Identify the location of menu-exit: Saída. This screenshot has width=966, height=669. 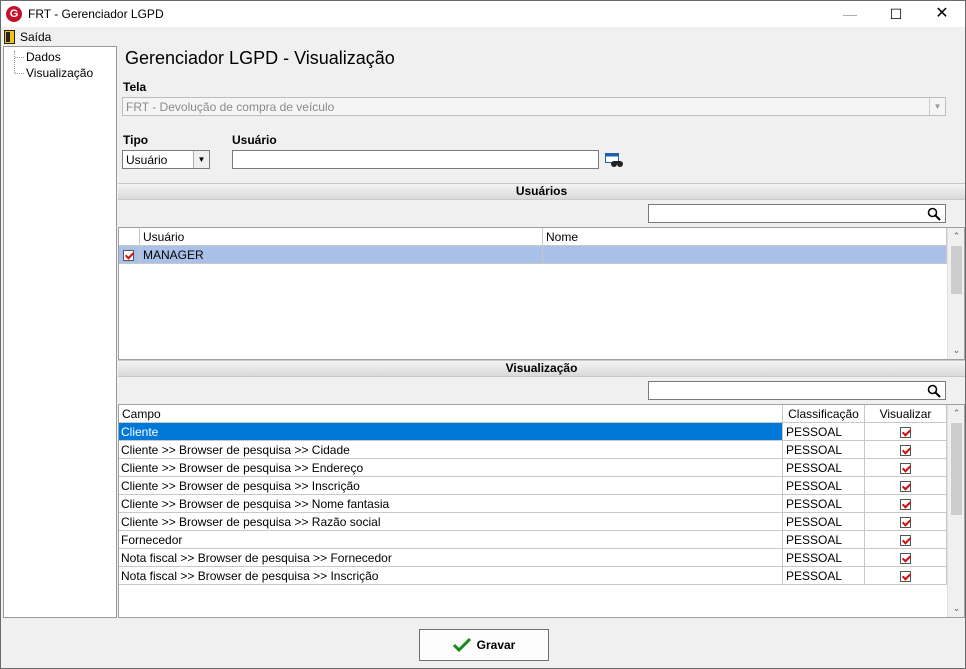
(27, 36).